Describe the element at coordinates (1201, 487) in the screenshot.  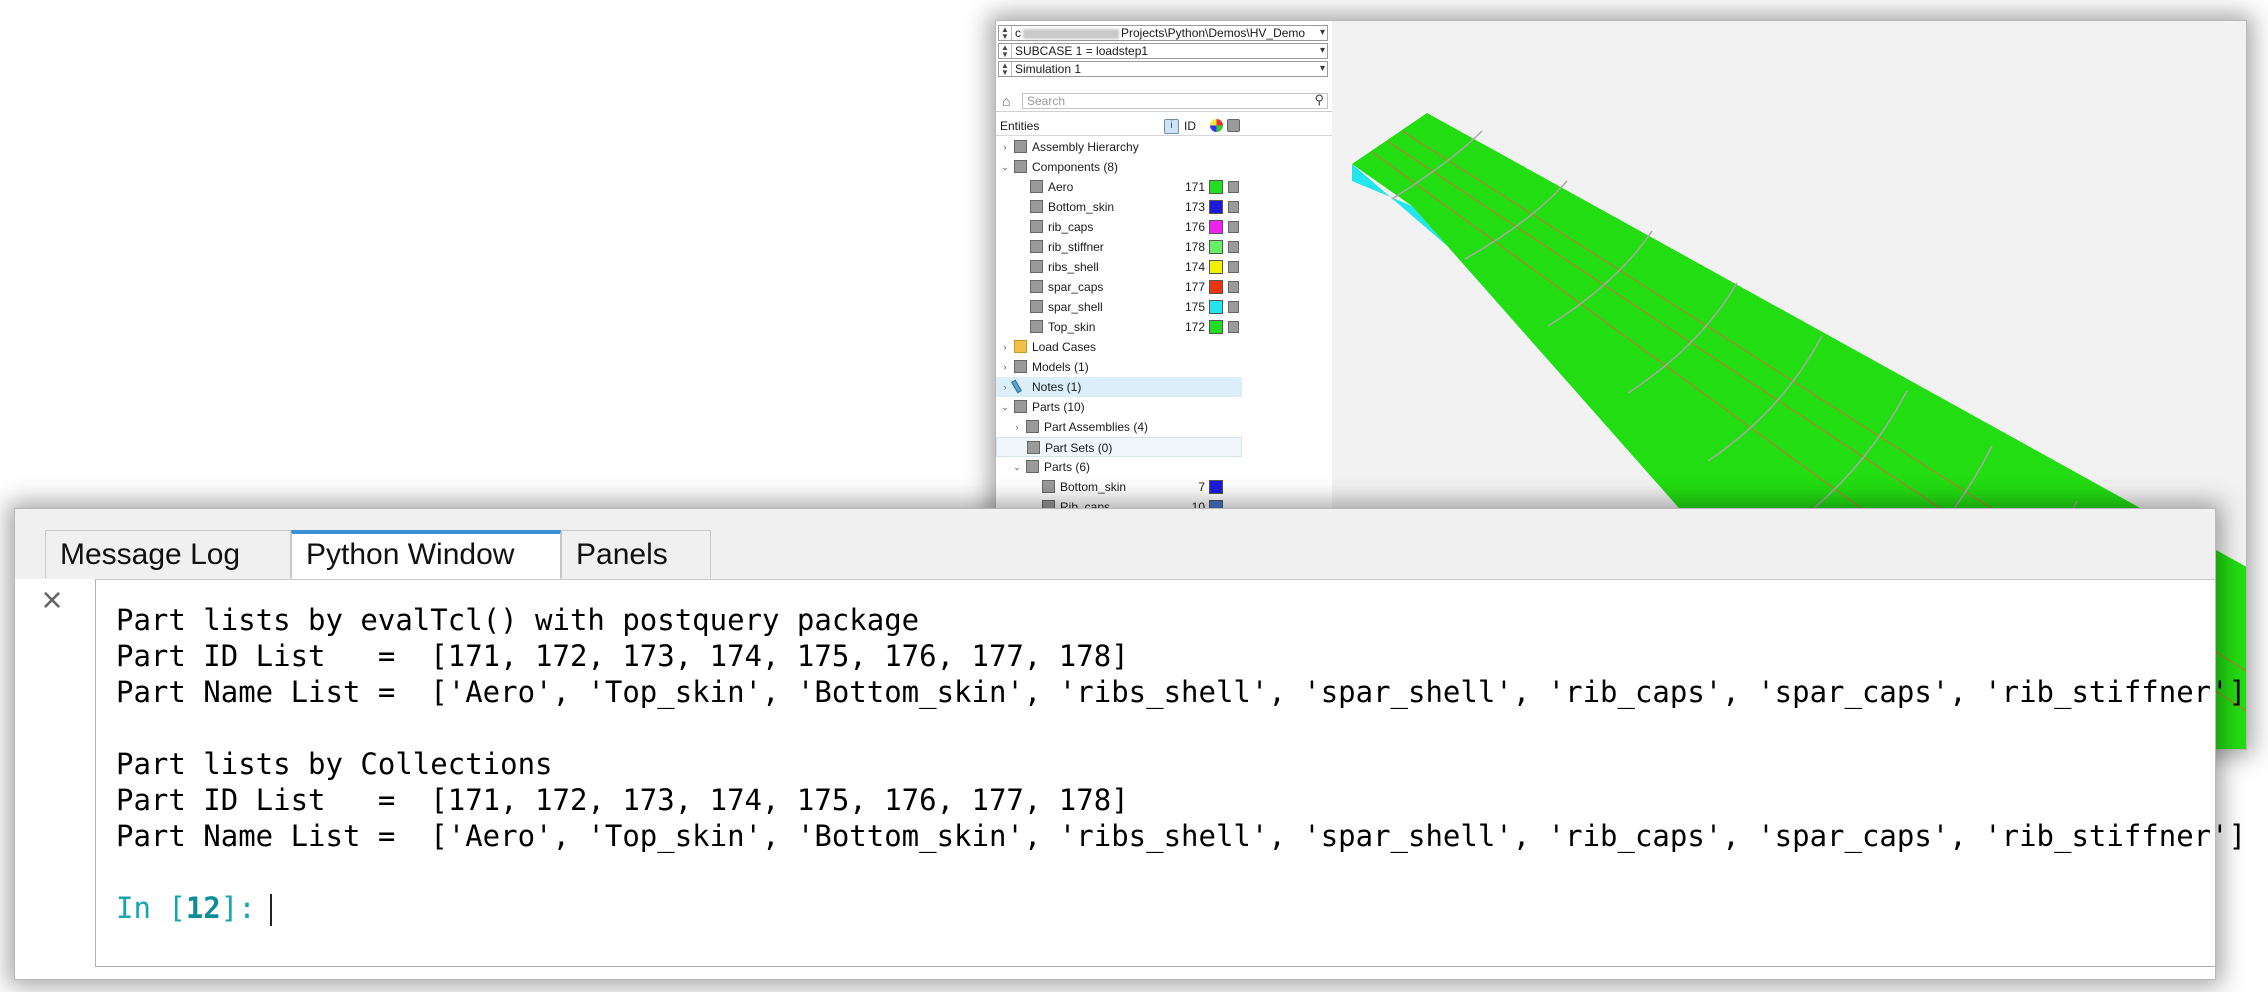
I see `tree-item-id: 7` at that location.